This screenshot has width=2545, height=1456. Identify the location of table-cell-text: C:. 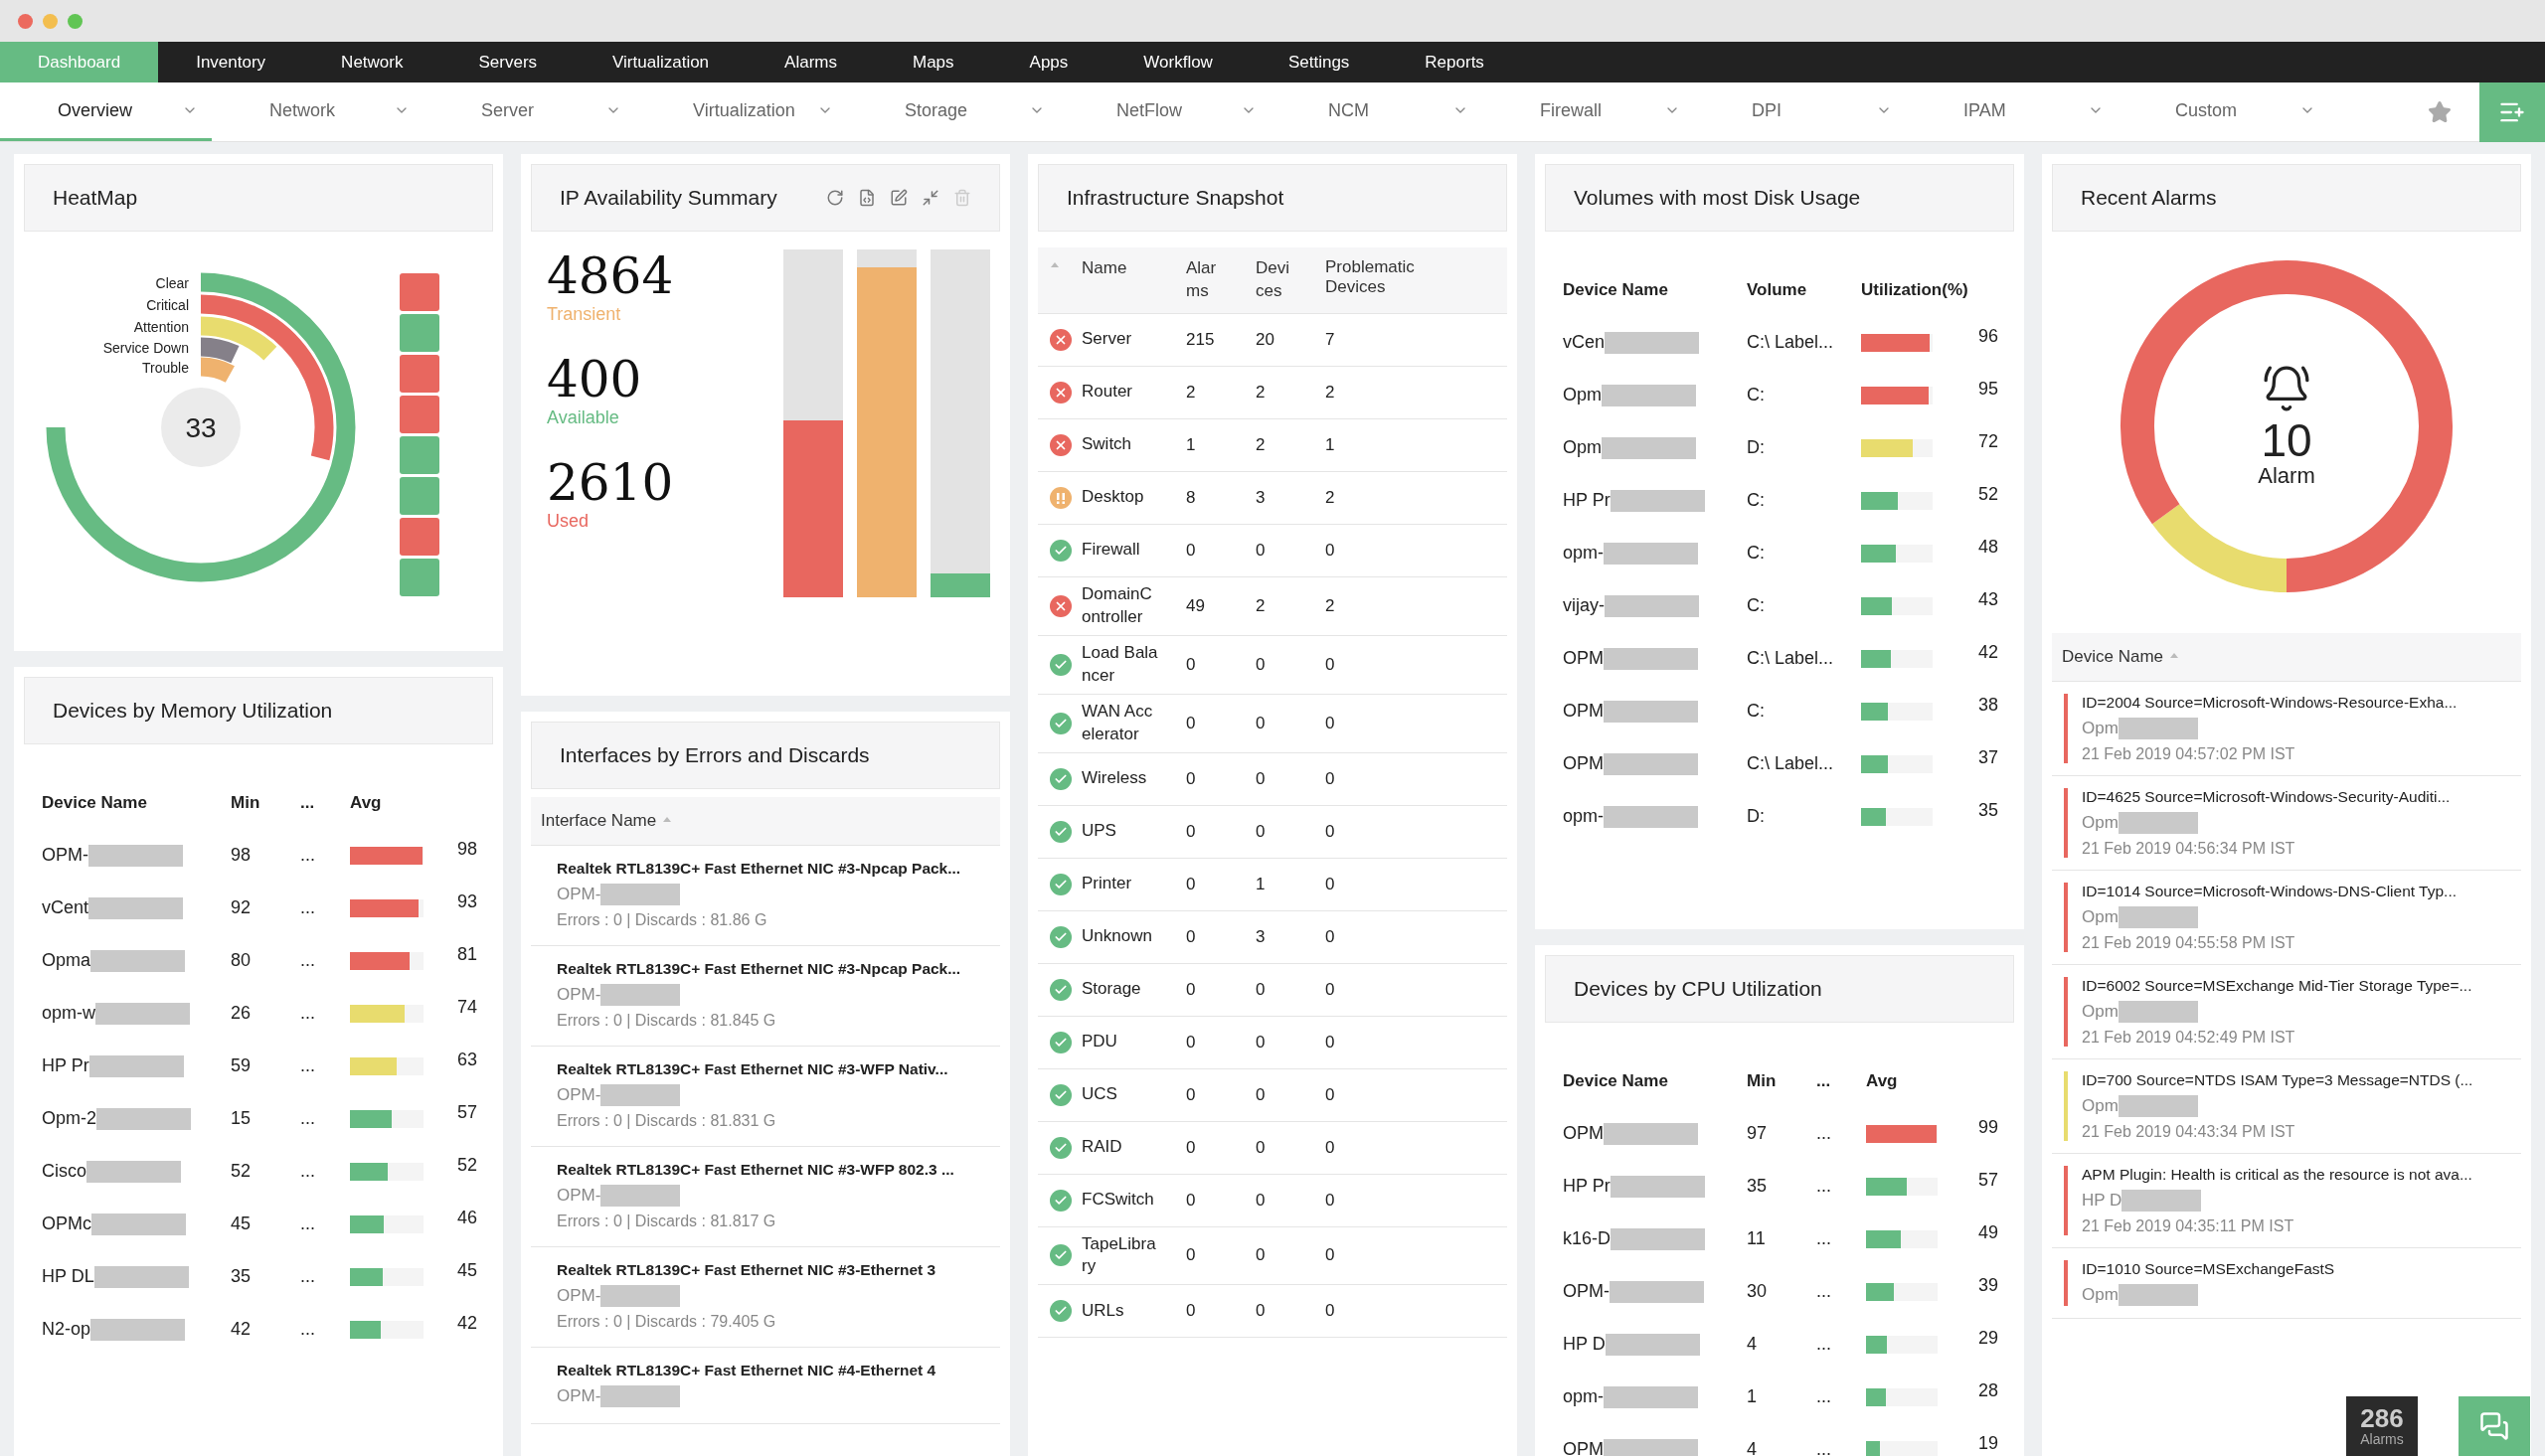
(1756, 553).